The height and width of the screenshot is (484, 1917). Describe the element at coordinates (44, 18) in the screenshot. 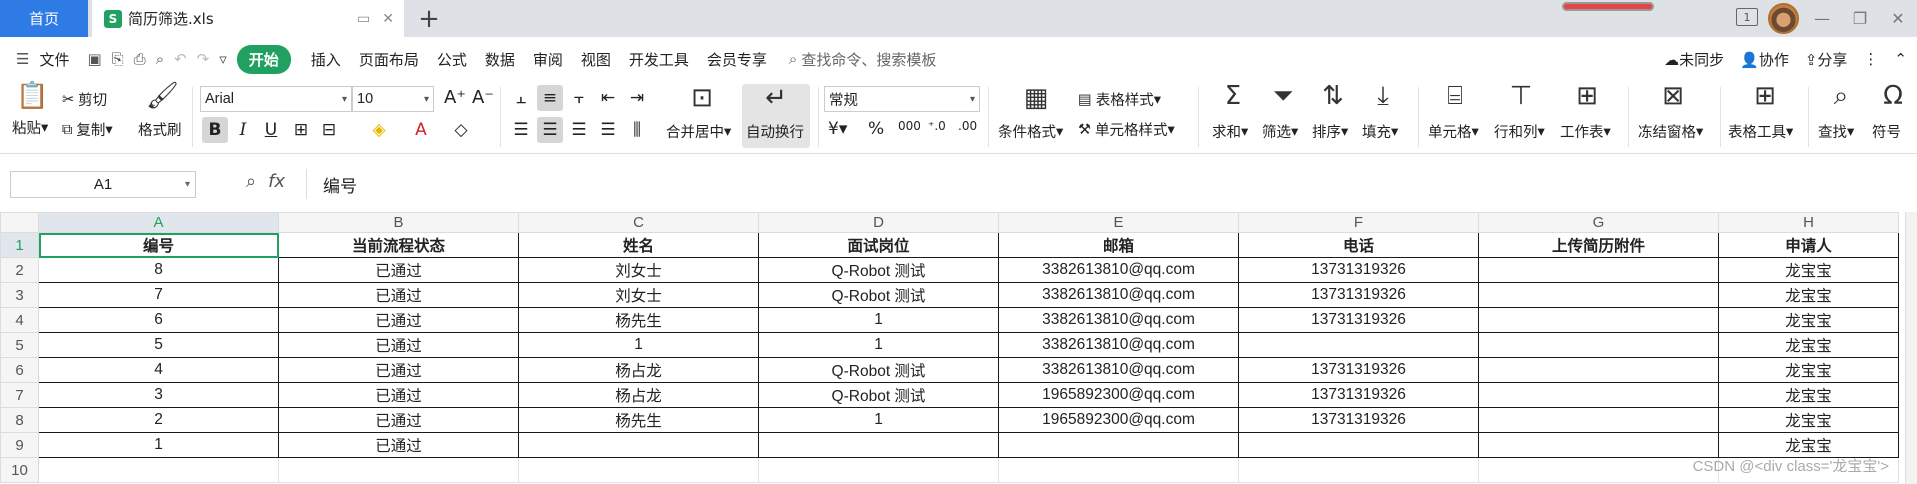

I see `home-tab: 首页` at that location.